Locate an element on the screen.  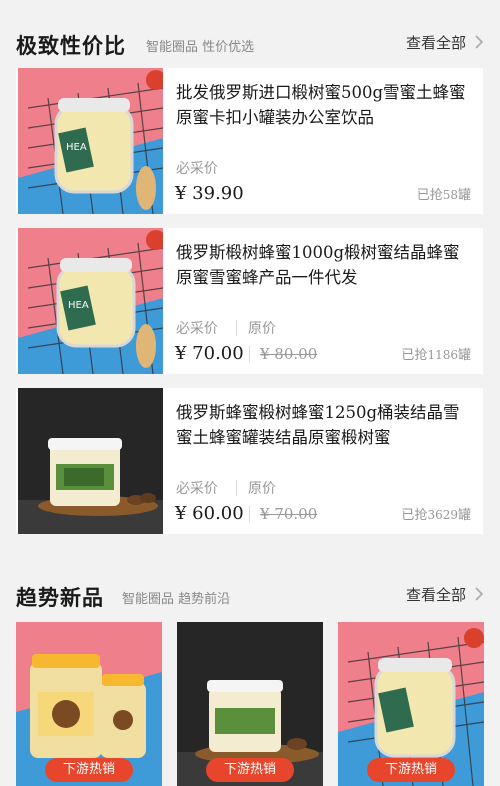
section-subtitle: 智能圈品 性价优选 is located at coordinates (200, 47).